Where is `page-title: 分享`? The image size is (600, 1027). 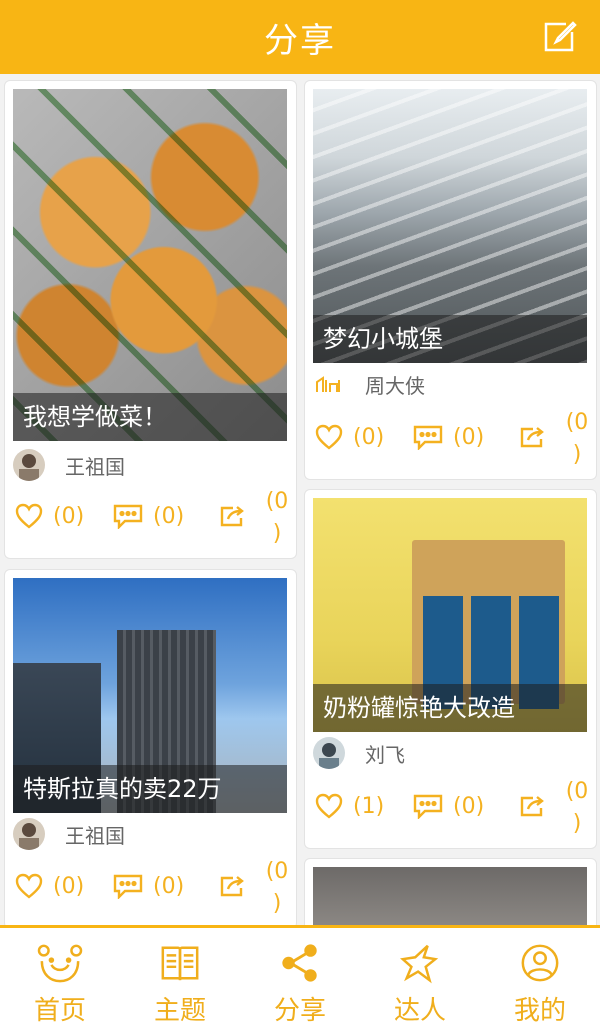
page-title: 分享 is located at coordinates (300, 40).